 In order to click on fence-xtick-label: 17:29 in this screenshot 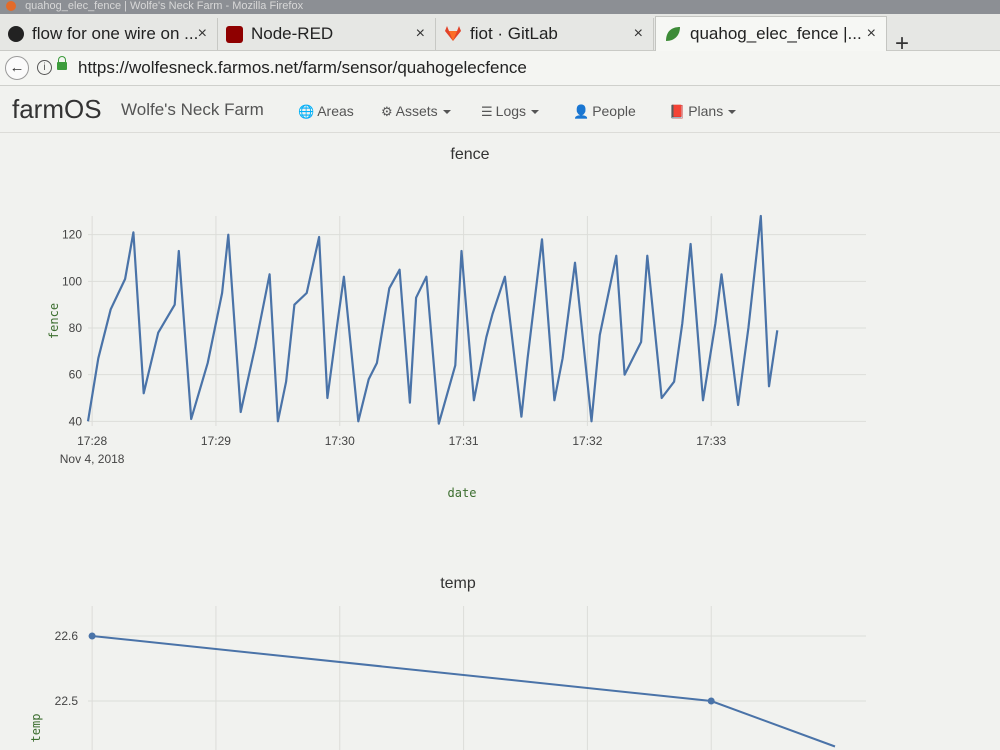, I will do `click(216, 441)`.